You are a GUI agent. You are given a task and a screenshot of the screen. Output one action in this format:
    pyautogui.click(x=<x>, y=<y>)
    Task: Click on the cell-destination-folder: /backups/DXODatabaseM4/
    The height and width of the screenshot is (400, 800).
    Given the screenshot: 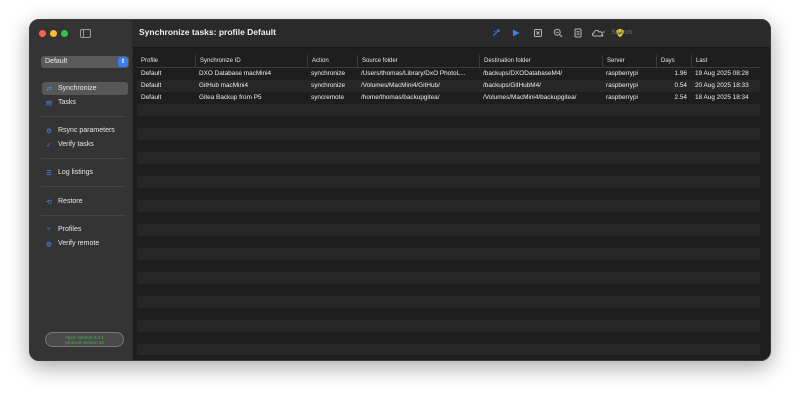 What is the action you would take?
    pyautogui.click(x=523, y=73)
    